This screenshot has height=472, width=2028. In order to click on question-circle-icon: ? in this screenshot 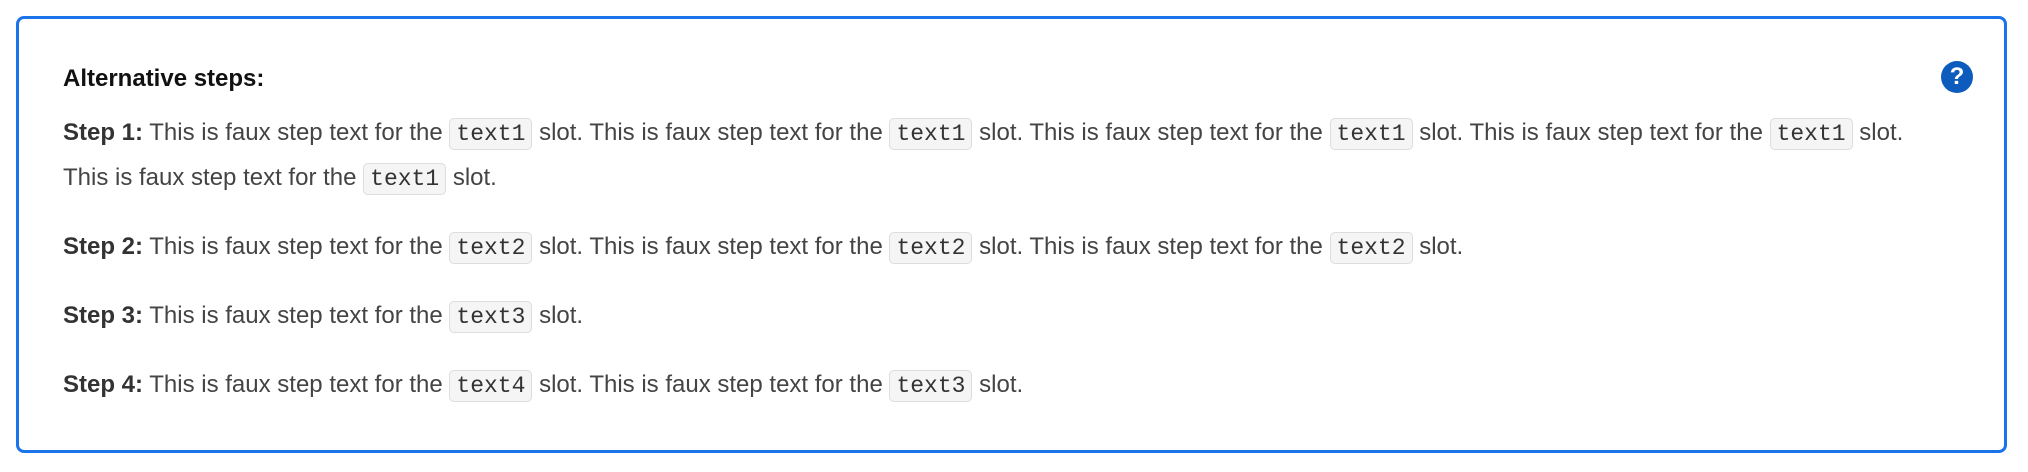, I will do `click(1957, 77)`.